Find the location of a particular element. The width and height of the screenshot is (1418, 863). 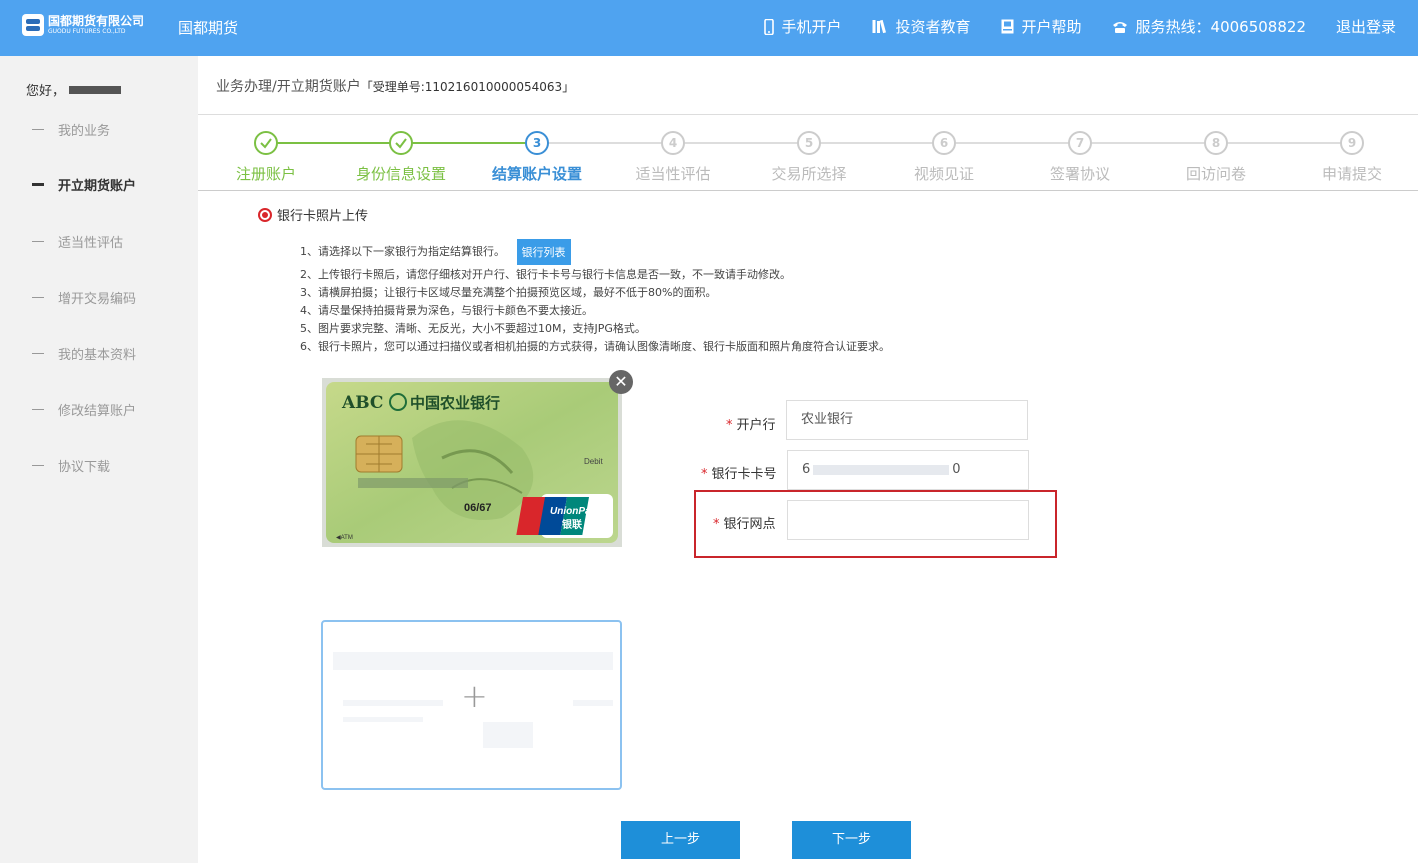

sidebar-item-label: 修改结算账户 is located at coordinates (97, 411).